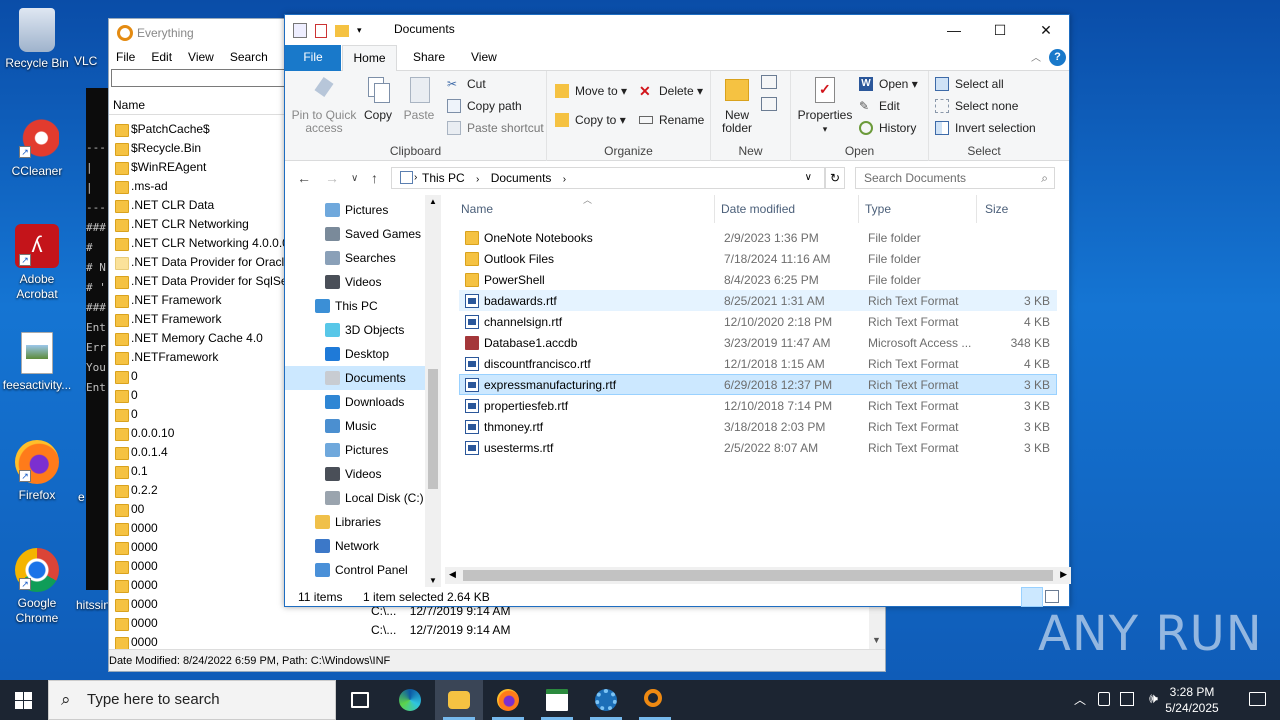  I want to click on copy-to-button: Copy to ▾, so click(590, 120).